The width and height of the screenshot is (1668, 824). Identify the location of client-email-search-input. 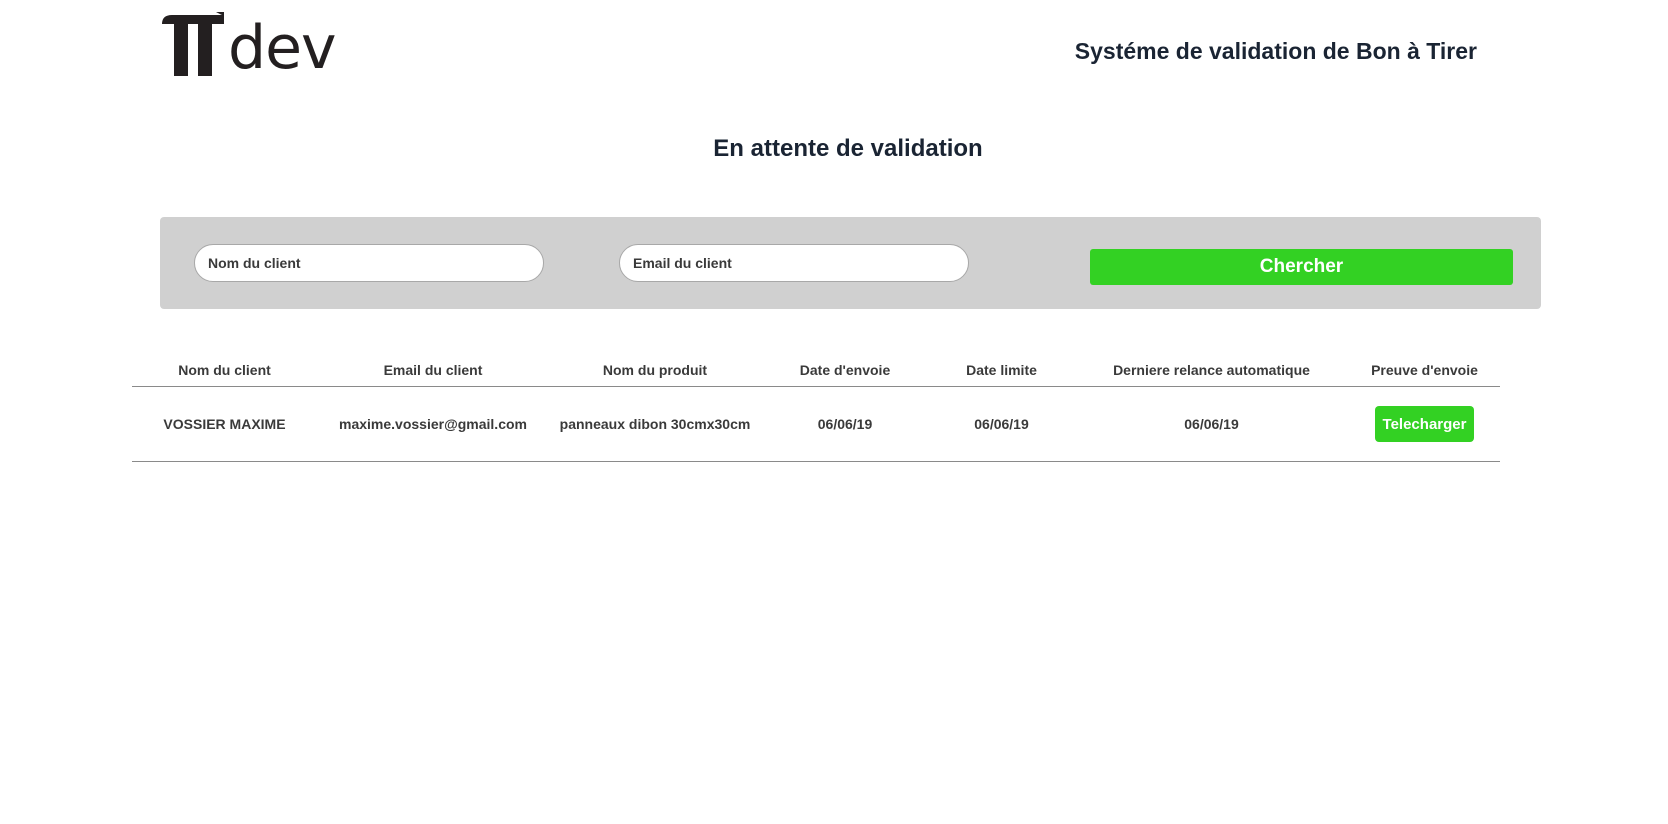
(794, 263).